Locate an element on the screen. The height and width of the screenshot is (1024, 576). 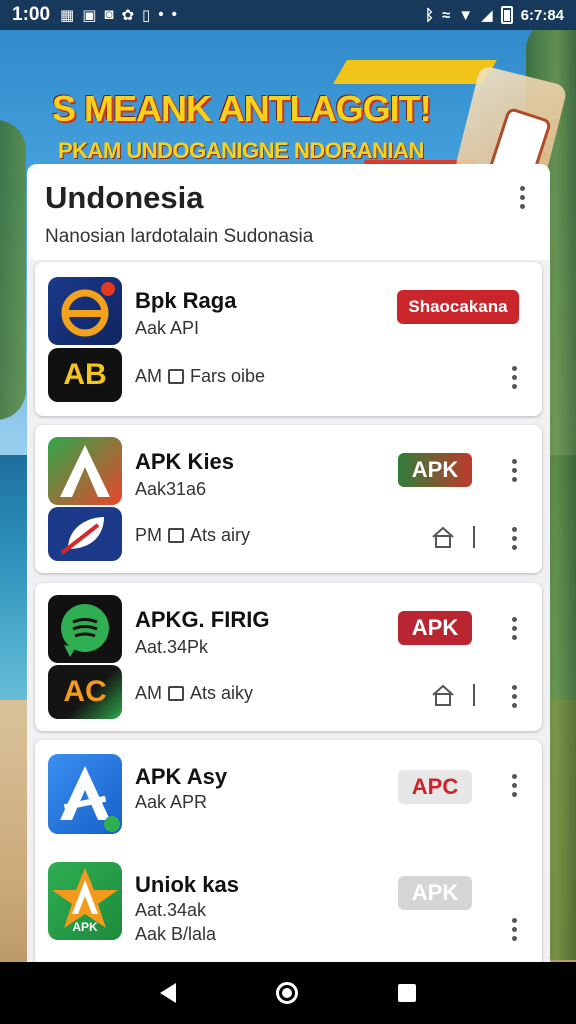
chat-bubble-icon is located at coordinates (85, 630).